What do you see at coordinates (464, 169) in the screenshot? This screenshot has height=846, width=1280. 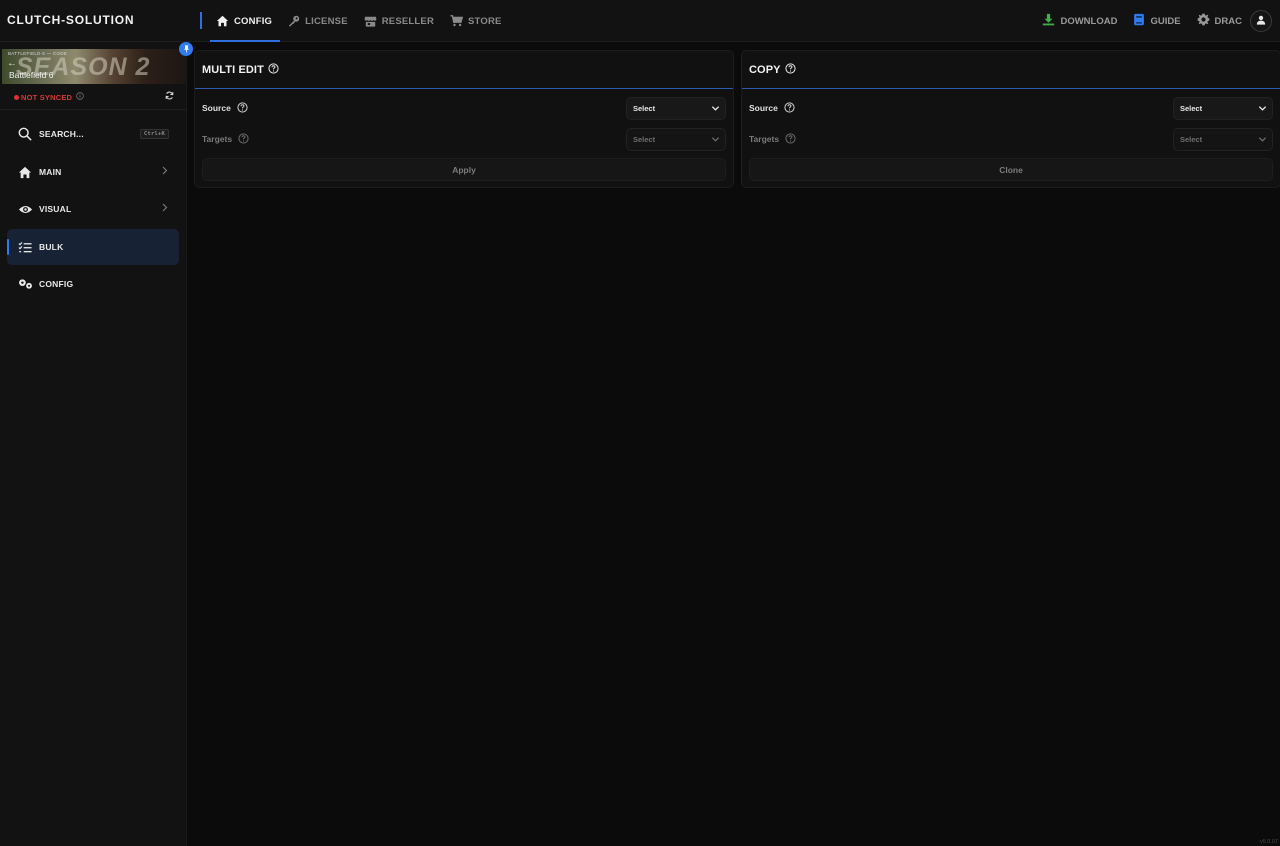 I see `apply-button: Apply` at bounding box center [464, 169].